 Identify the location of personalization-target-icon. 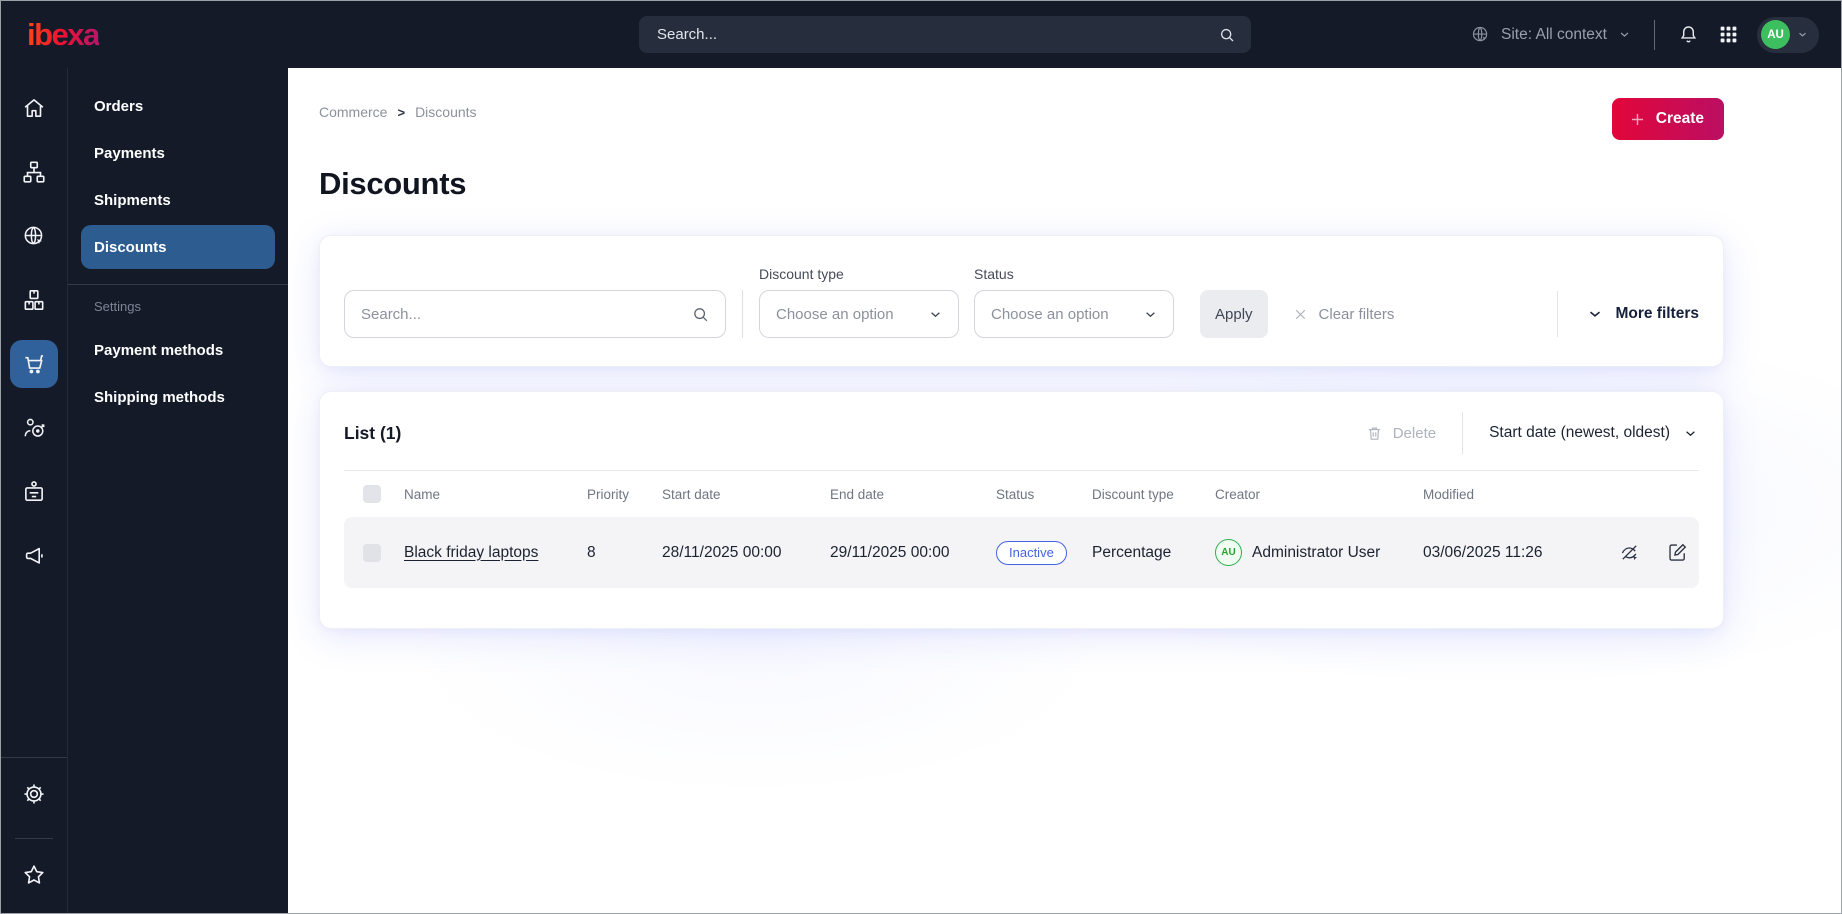
(34, 428).